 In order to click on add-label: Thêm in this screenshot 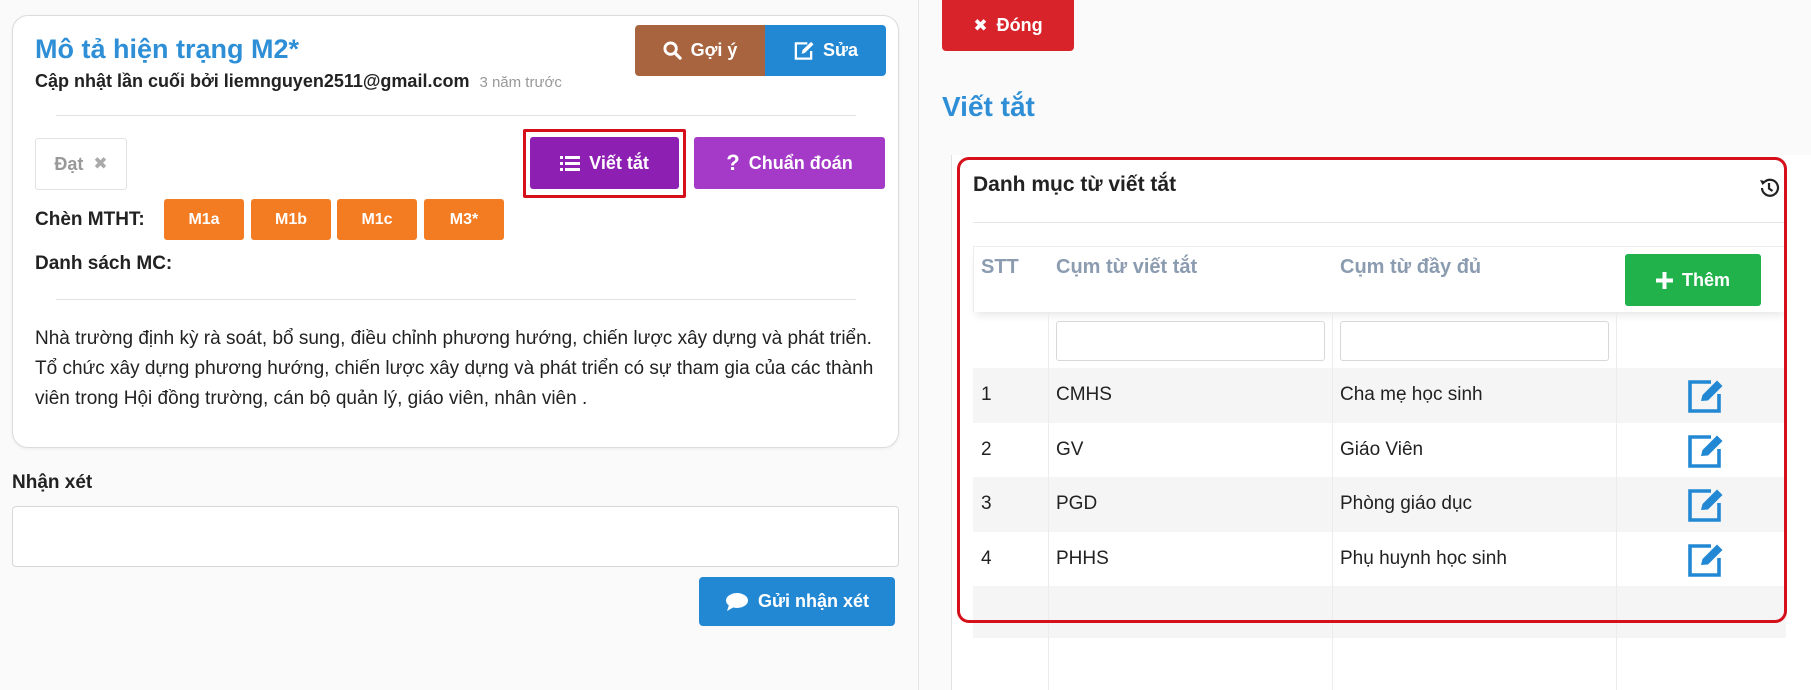, I will do `click(1705, 279)`.